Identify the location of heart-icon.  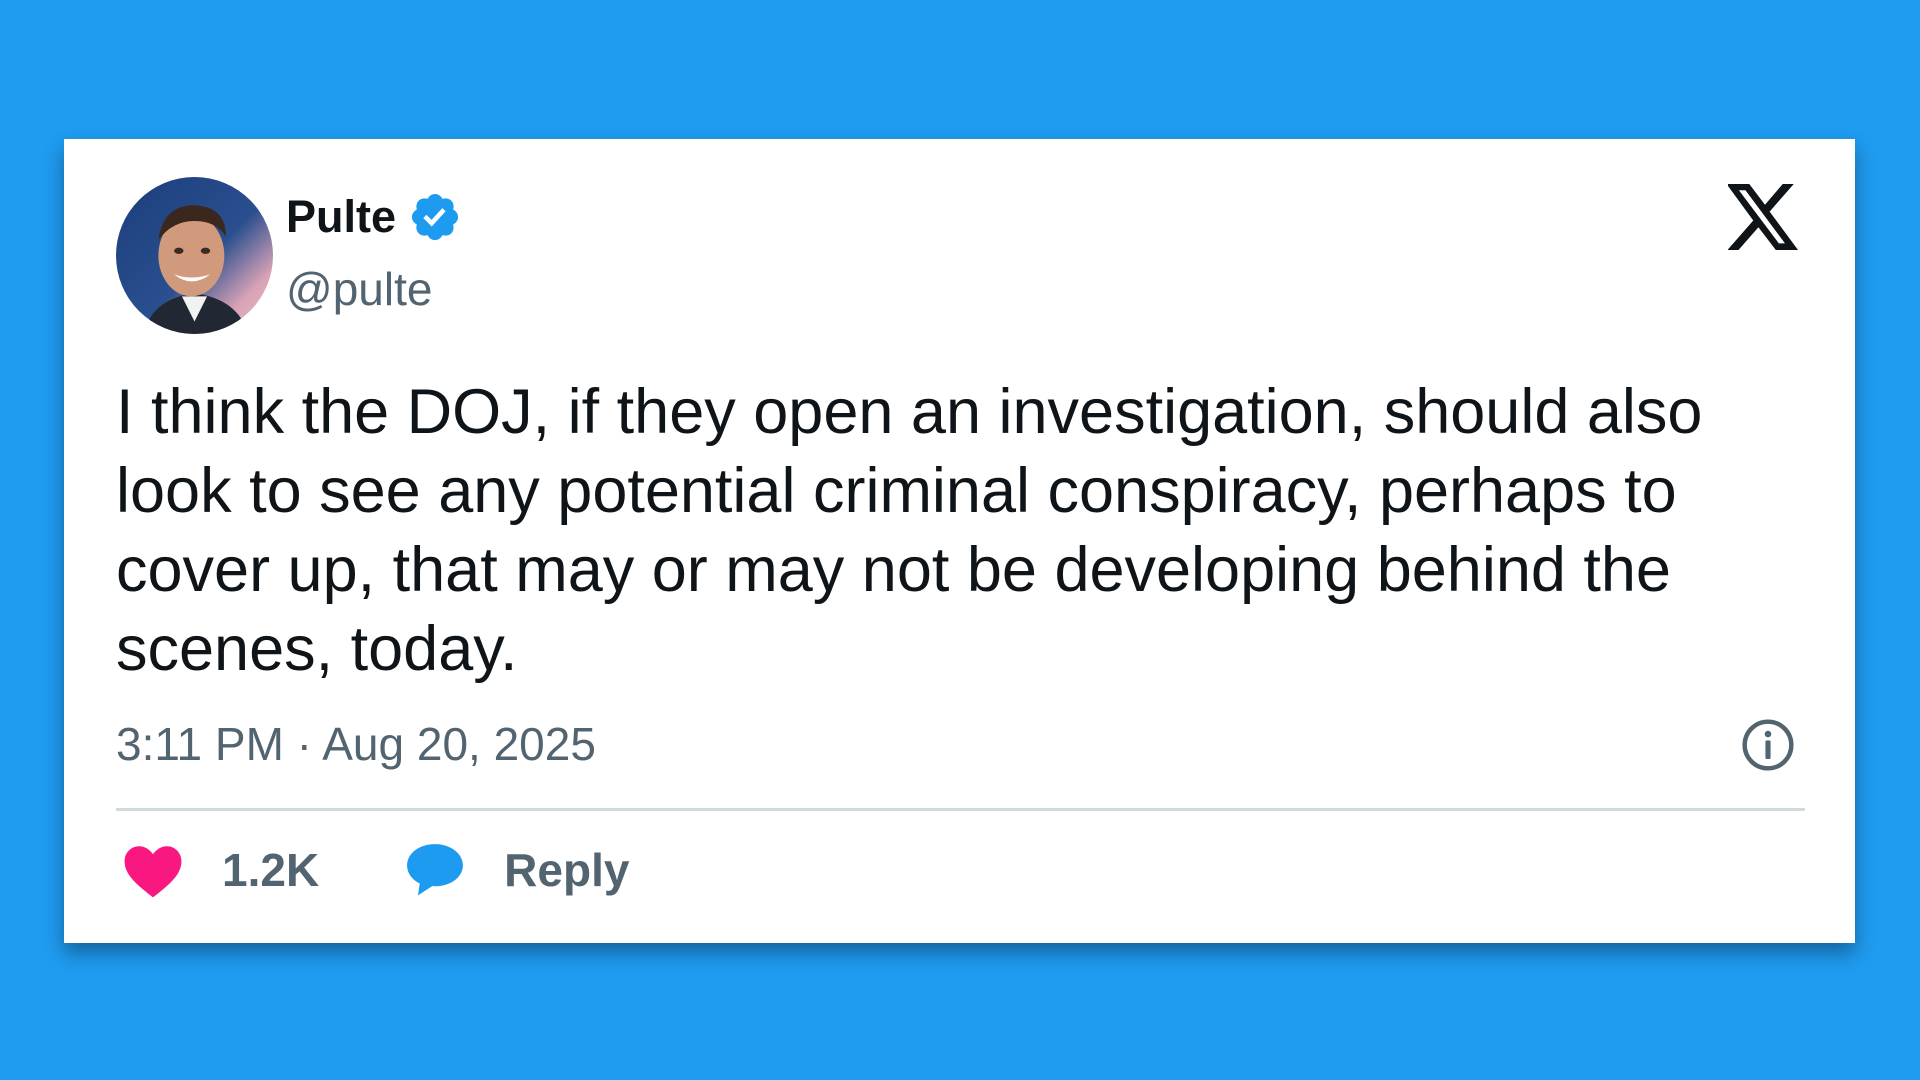
(153, 872).